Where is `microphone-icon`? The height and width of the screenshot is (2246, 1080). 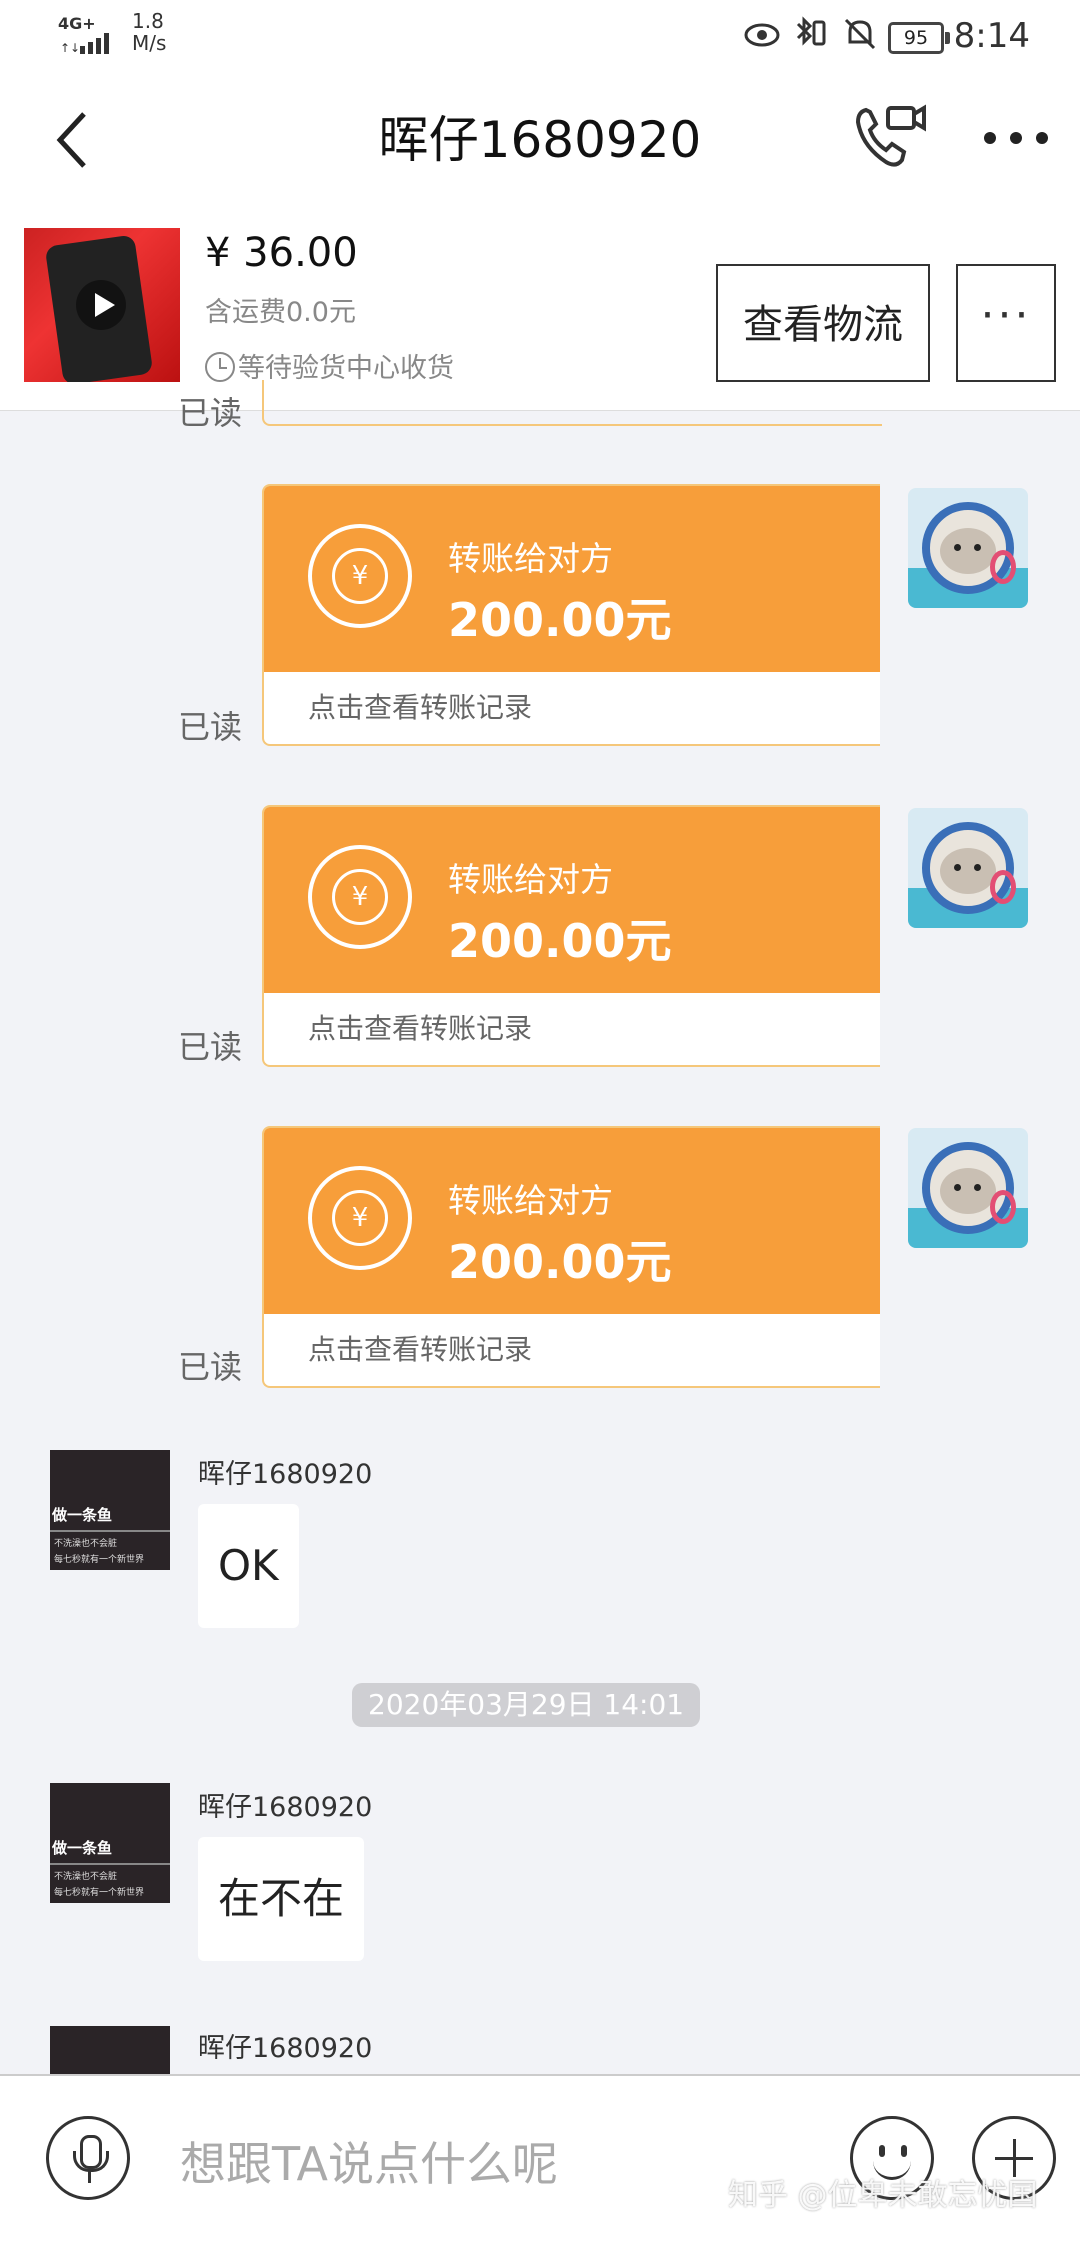
microphone-icon is located at coordinates (88, 2158).